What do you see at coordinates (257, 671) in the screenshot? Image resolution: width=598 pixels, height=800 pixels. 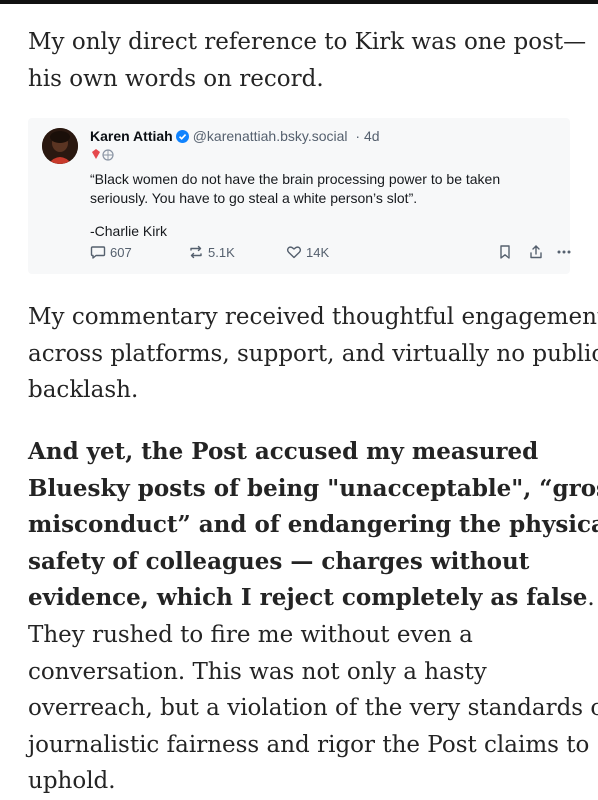 I see `text-line: conversation. This was not only a hasty` at bounding box center [257, 671].